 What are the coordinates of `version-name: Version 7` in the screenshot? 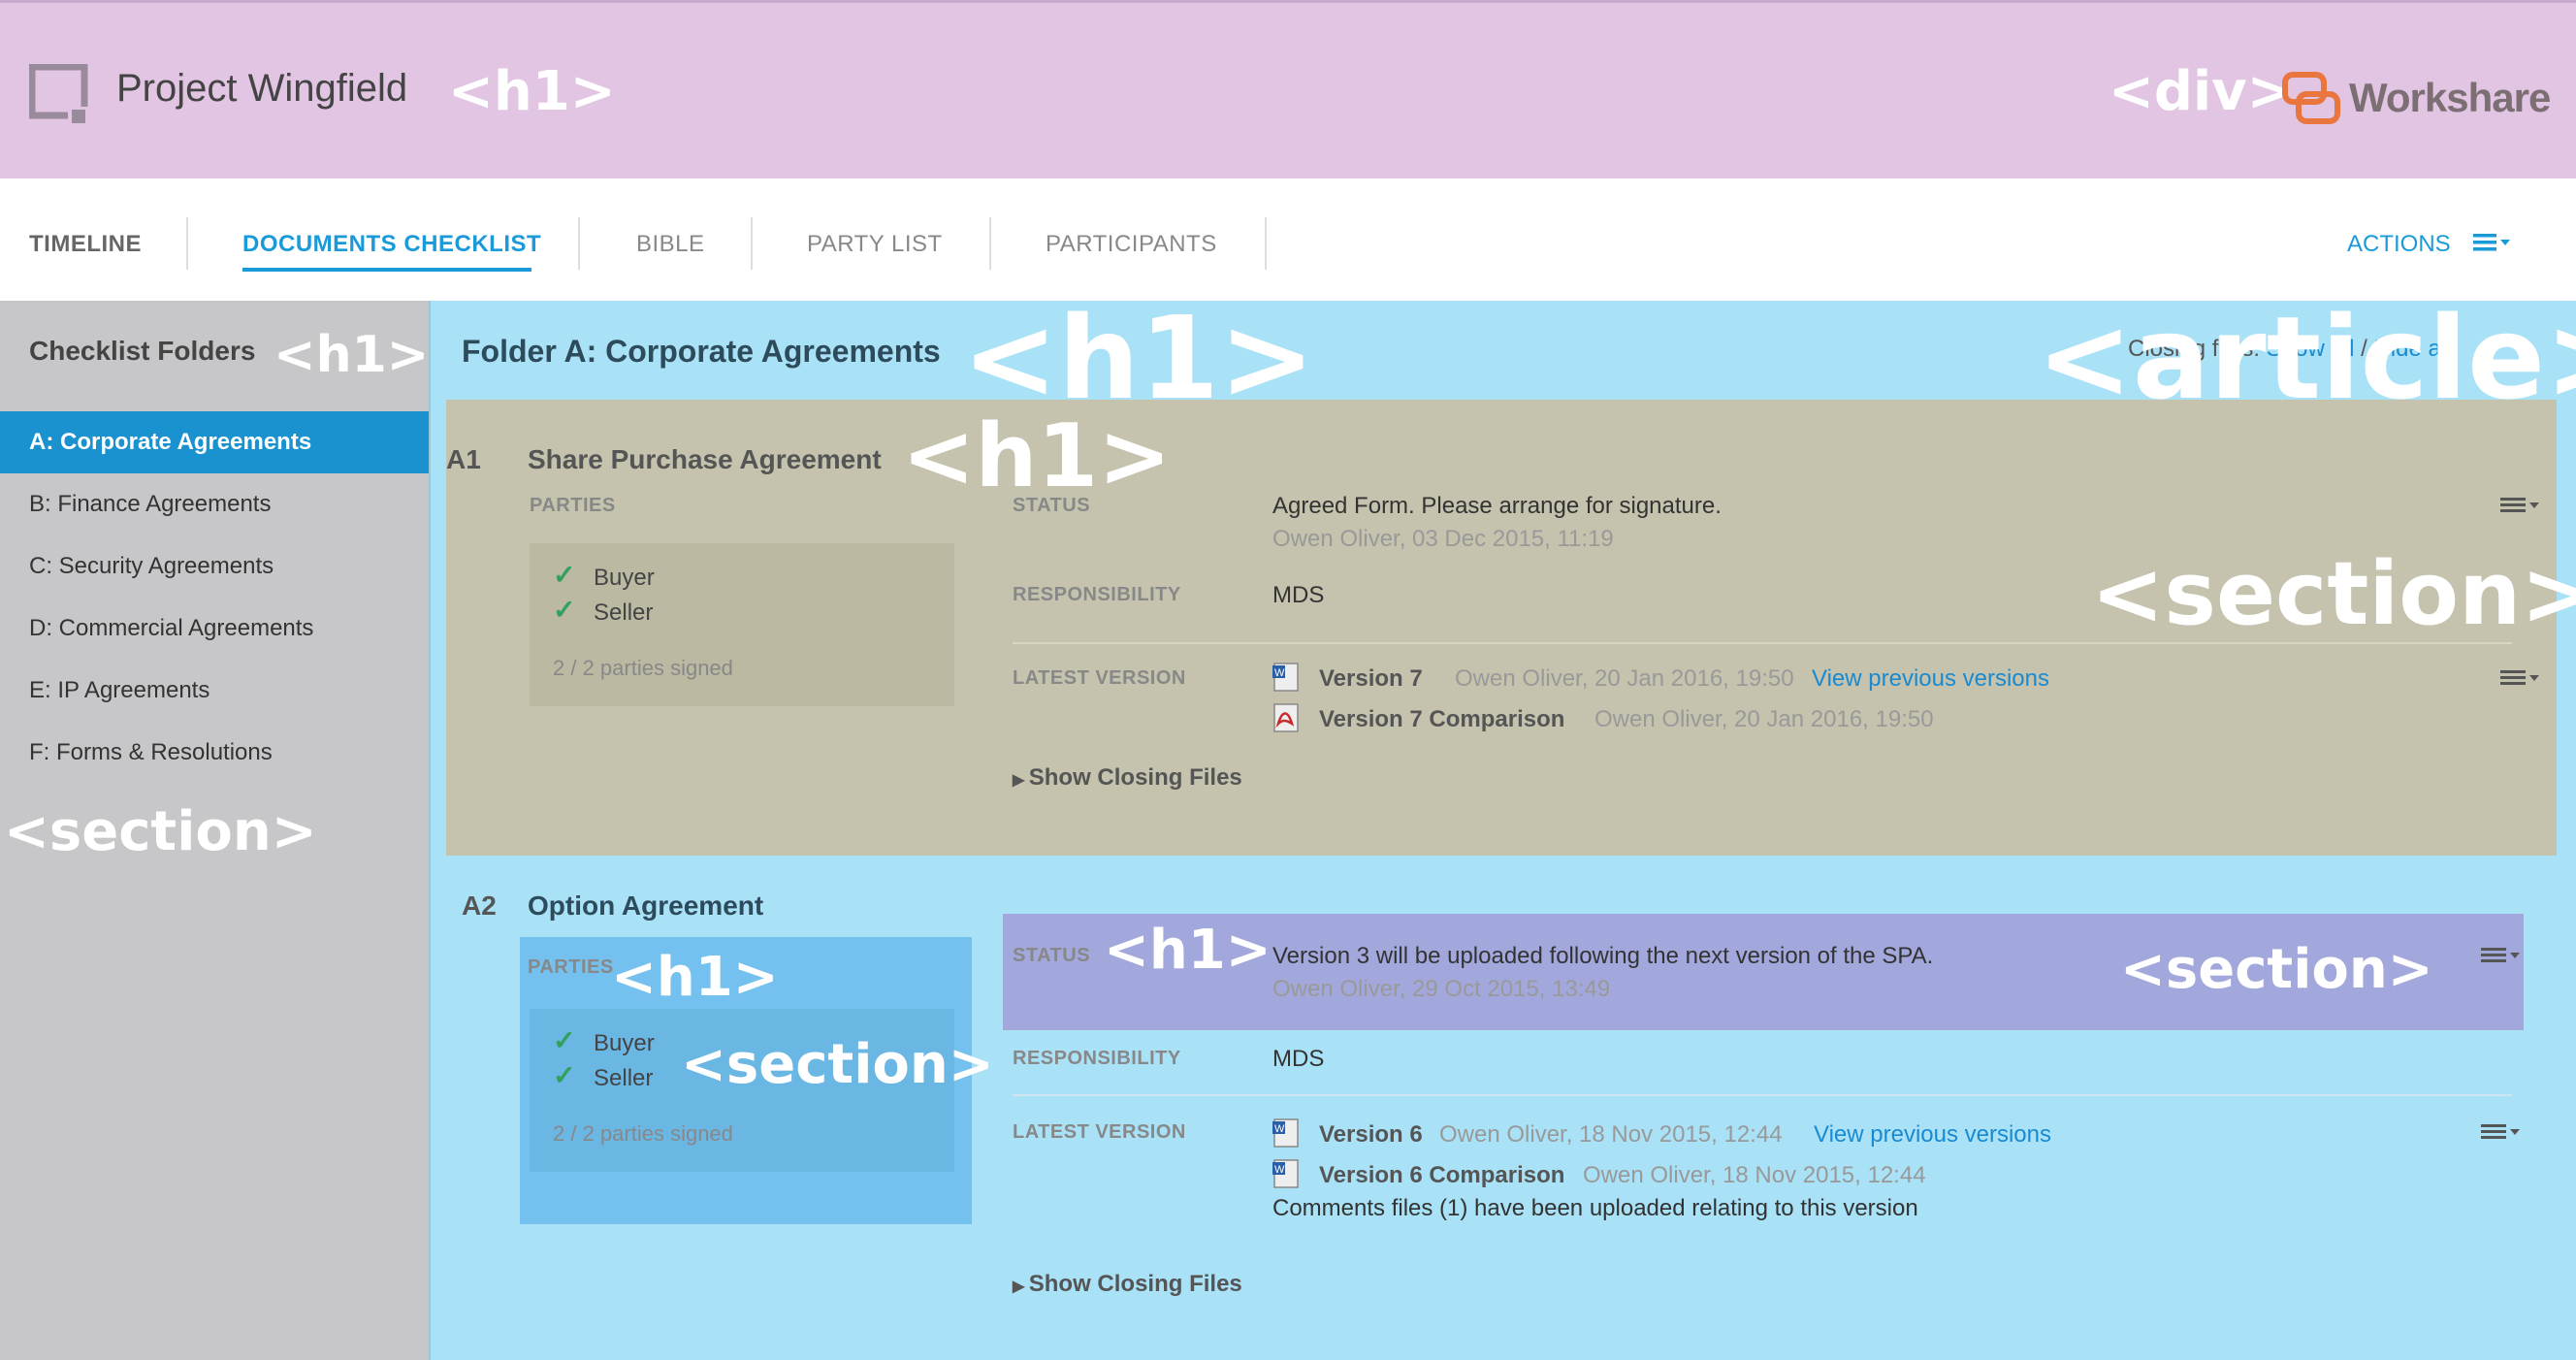 It's located at (1371, 679).